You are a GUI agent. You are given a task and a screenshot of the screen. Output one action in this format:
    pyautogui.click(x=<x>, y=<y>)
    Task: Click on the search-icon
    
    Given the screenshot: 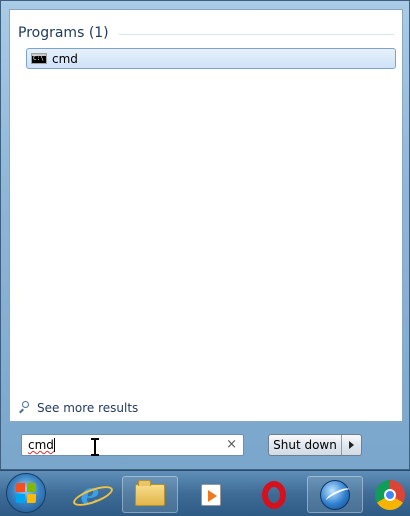 What is the action you would take?
    pyautogui.click(x=25, y=408)
    